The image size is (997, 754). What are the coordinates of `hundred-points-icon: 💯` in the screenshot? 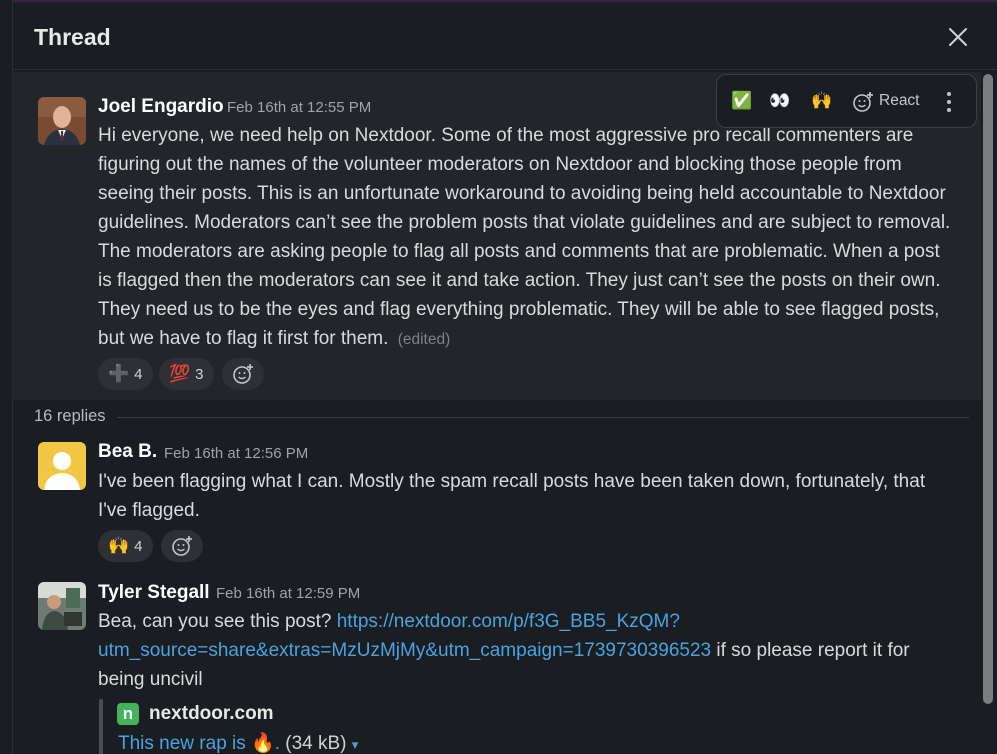 It's located at (180, 373).